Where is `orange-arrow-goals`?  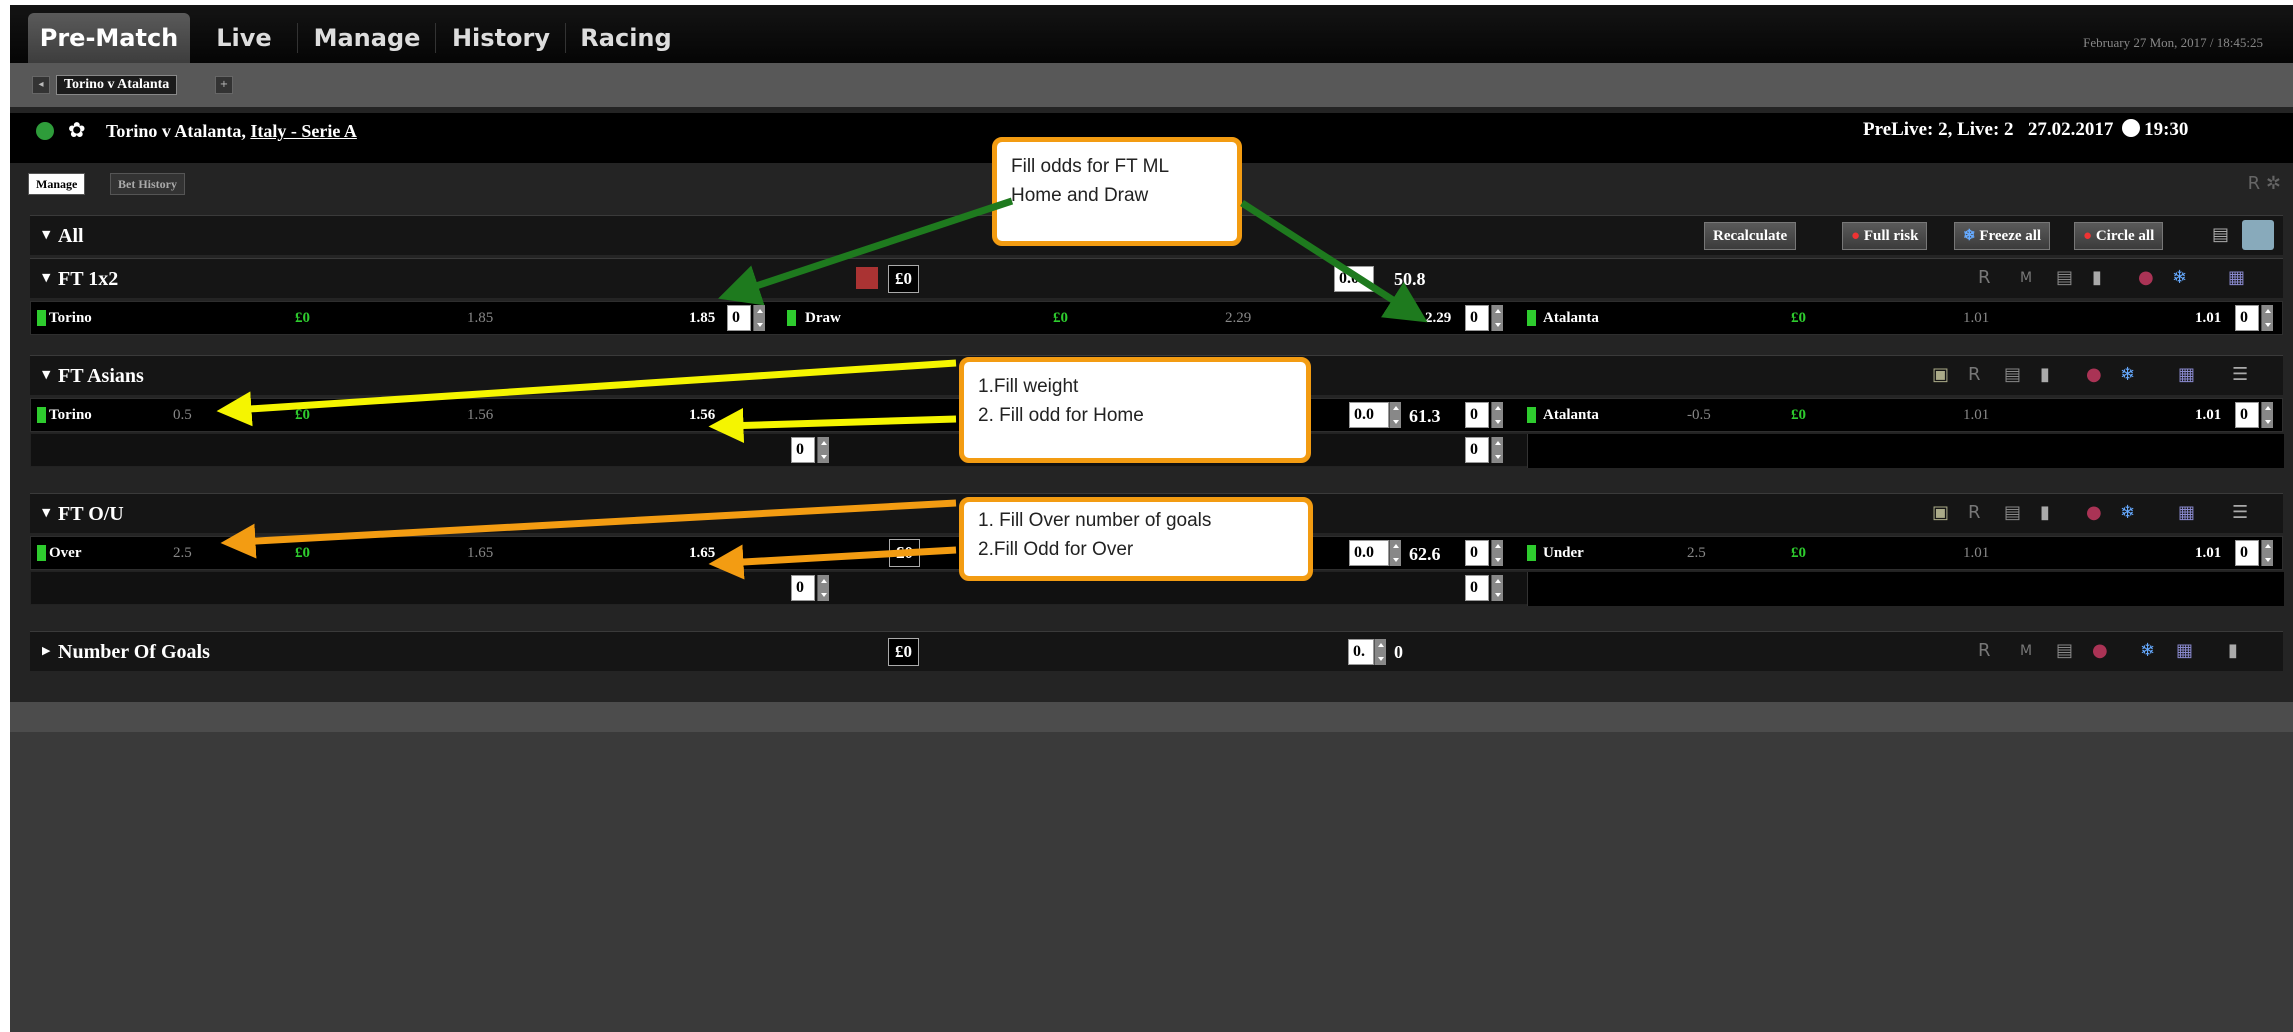
orange-arrow-goals is located at coordinates (588, 529).